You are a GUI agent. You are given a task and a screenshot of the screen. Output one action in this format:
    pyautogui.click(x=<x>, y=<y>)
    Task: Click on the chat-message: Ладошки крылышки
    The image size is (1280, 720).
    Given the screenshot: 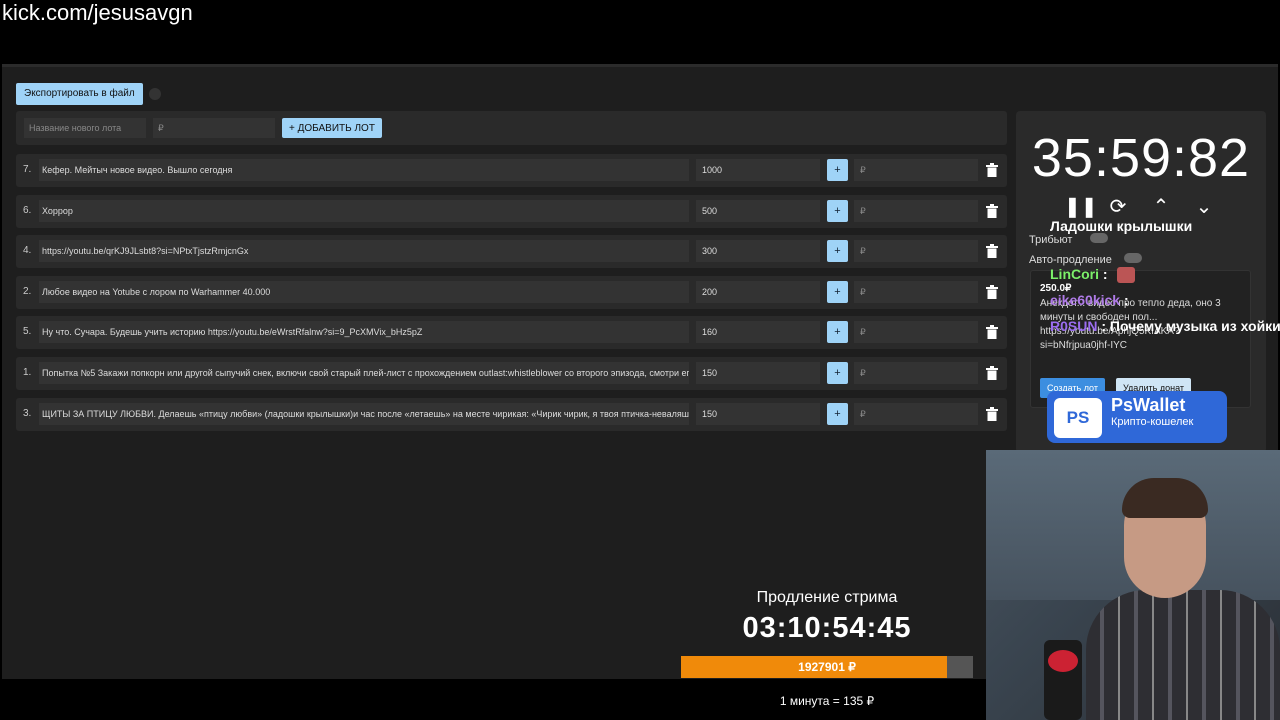 What is the action you would take?
    pyautogui.click(x=1121, y=226)
    